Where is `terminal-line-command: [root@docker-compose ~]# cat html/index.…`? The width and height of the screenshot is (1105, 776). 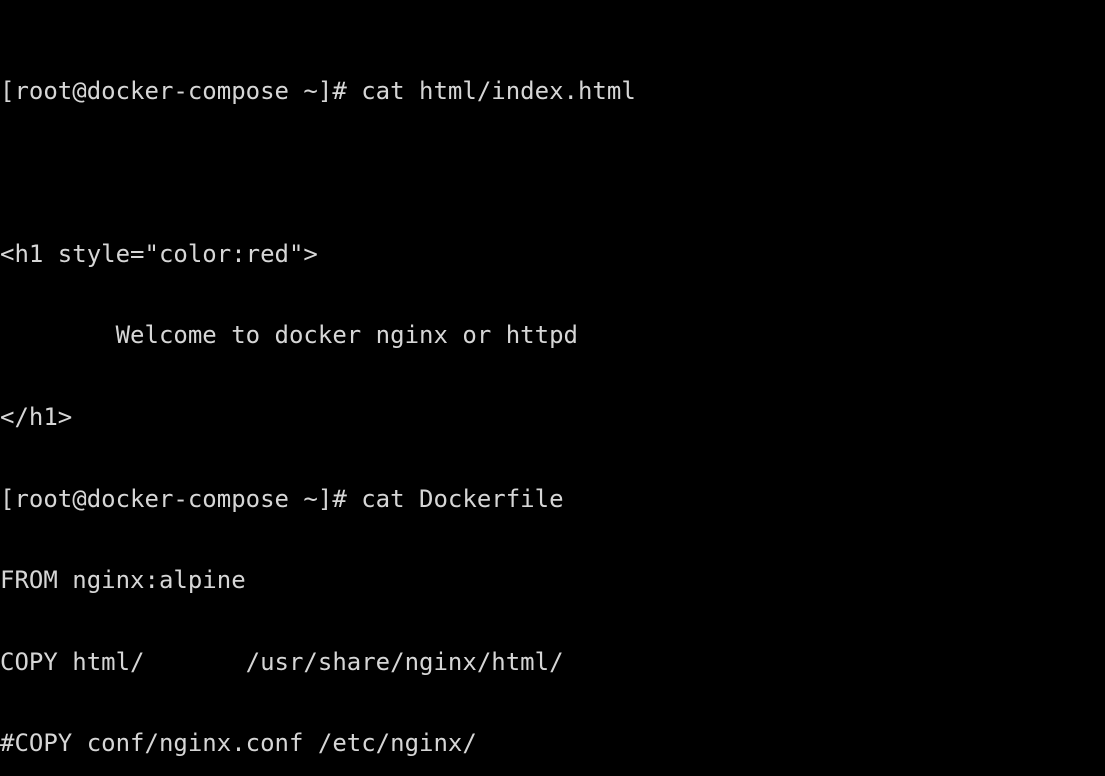
terminal-line-command: [root@docker-compose ~]# cat html/index.… is located at coordinates (318, 90).